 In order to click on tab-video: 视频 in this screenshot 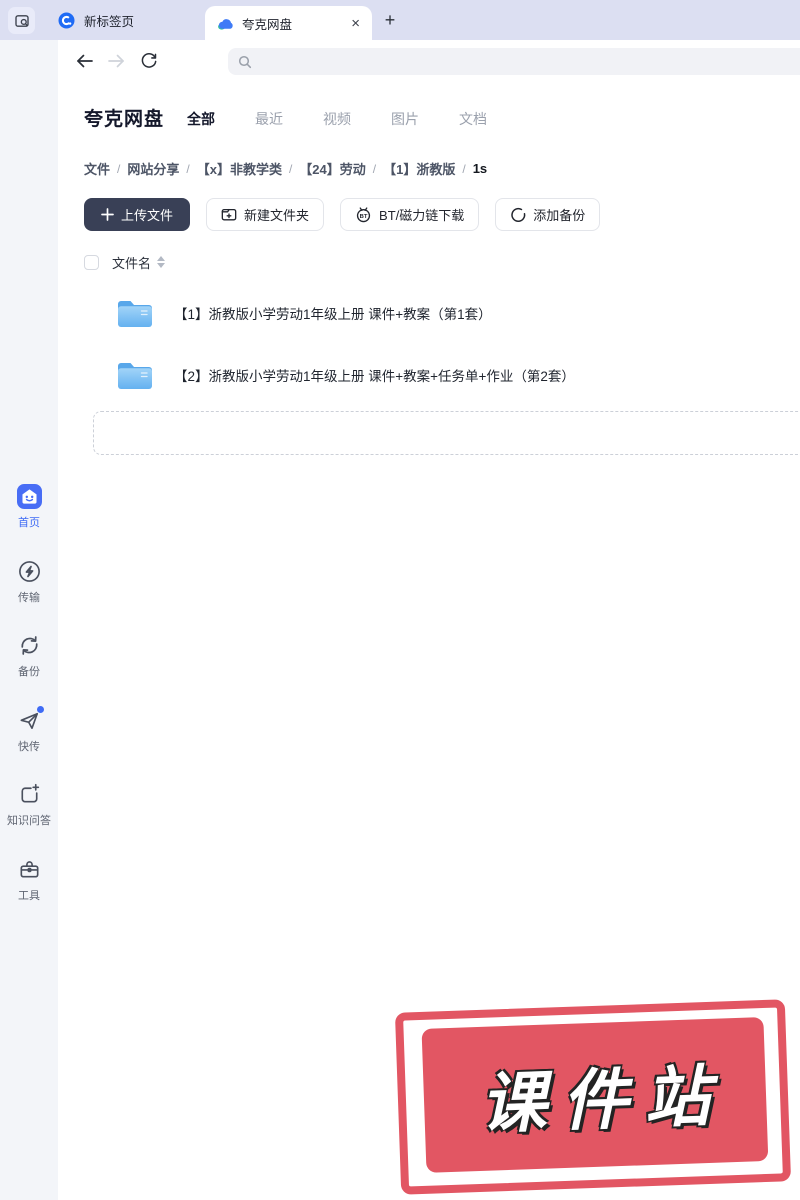, I will do `click(337, 119)`.